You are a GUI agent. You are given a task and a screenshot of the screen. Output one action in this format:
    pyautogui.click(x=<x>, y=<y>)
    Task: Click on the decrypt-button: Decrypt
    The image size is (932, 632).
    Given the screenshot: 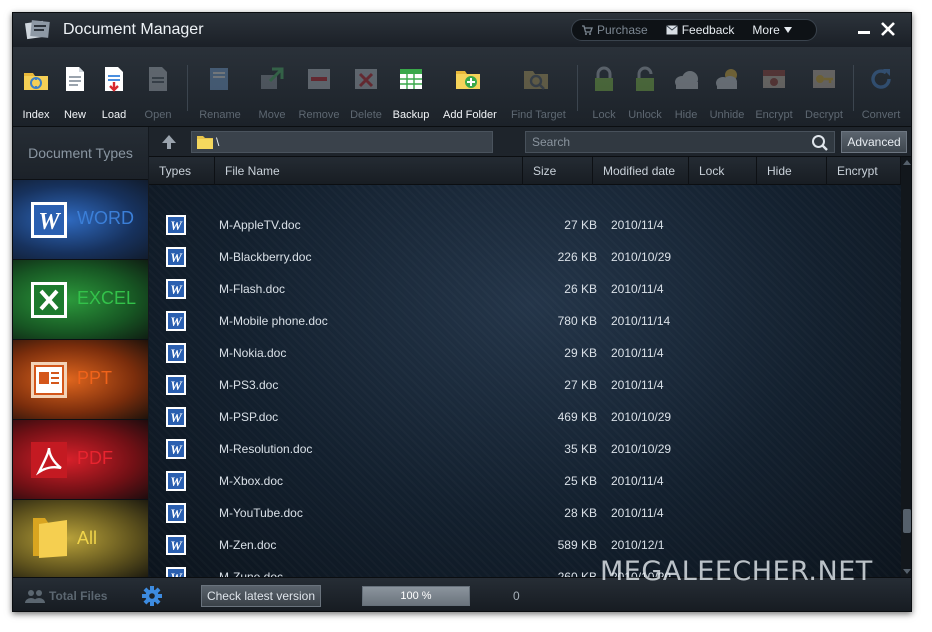 What is the action you would take?
    pyautogui.click(x=824, y=87)
    